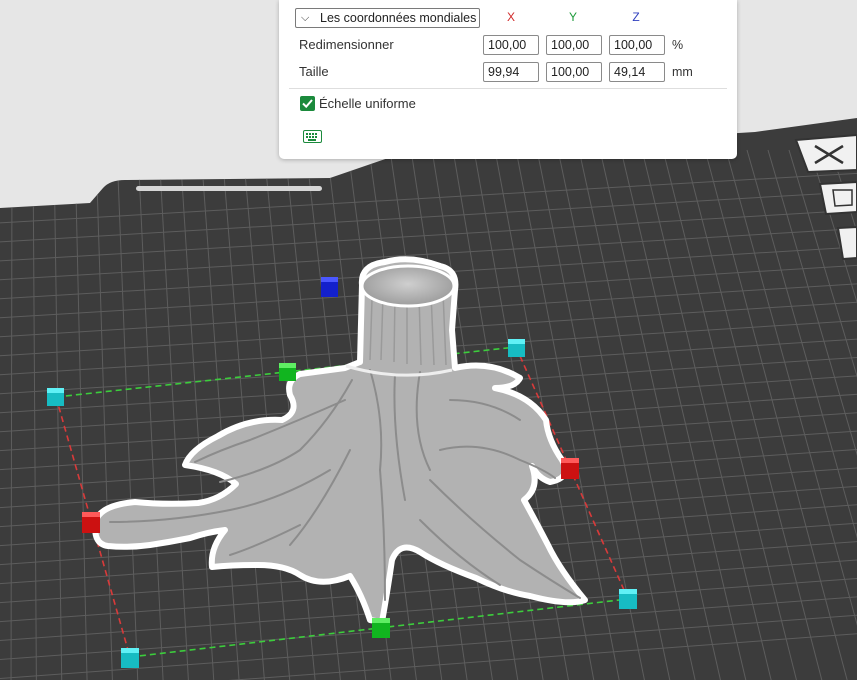 The width and height of the screenshot is (857, 680). Describe the element at coordinates (510, 17) in the screenshot. I see `axis-x-header: X` at that location.